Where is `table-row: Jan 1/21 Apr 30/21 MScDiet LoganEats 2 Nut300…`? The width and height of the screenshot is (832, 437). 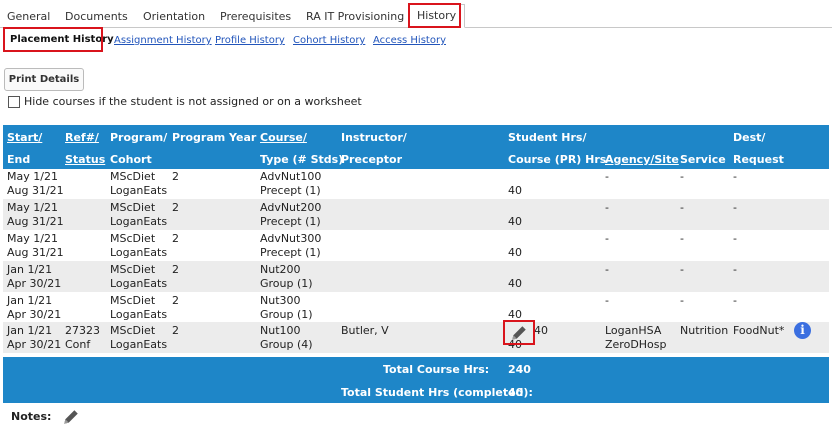 table-row: Jan 1/21 Apr 30/21 MScDiet LoganEats 2 Nut300… is located at coordinates (416, 307).